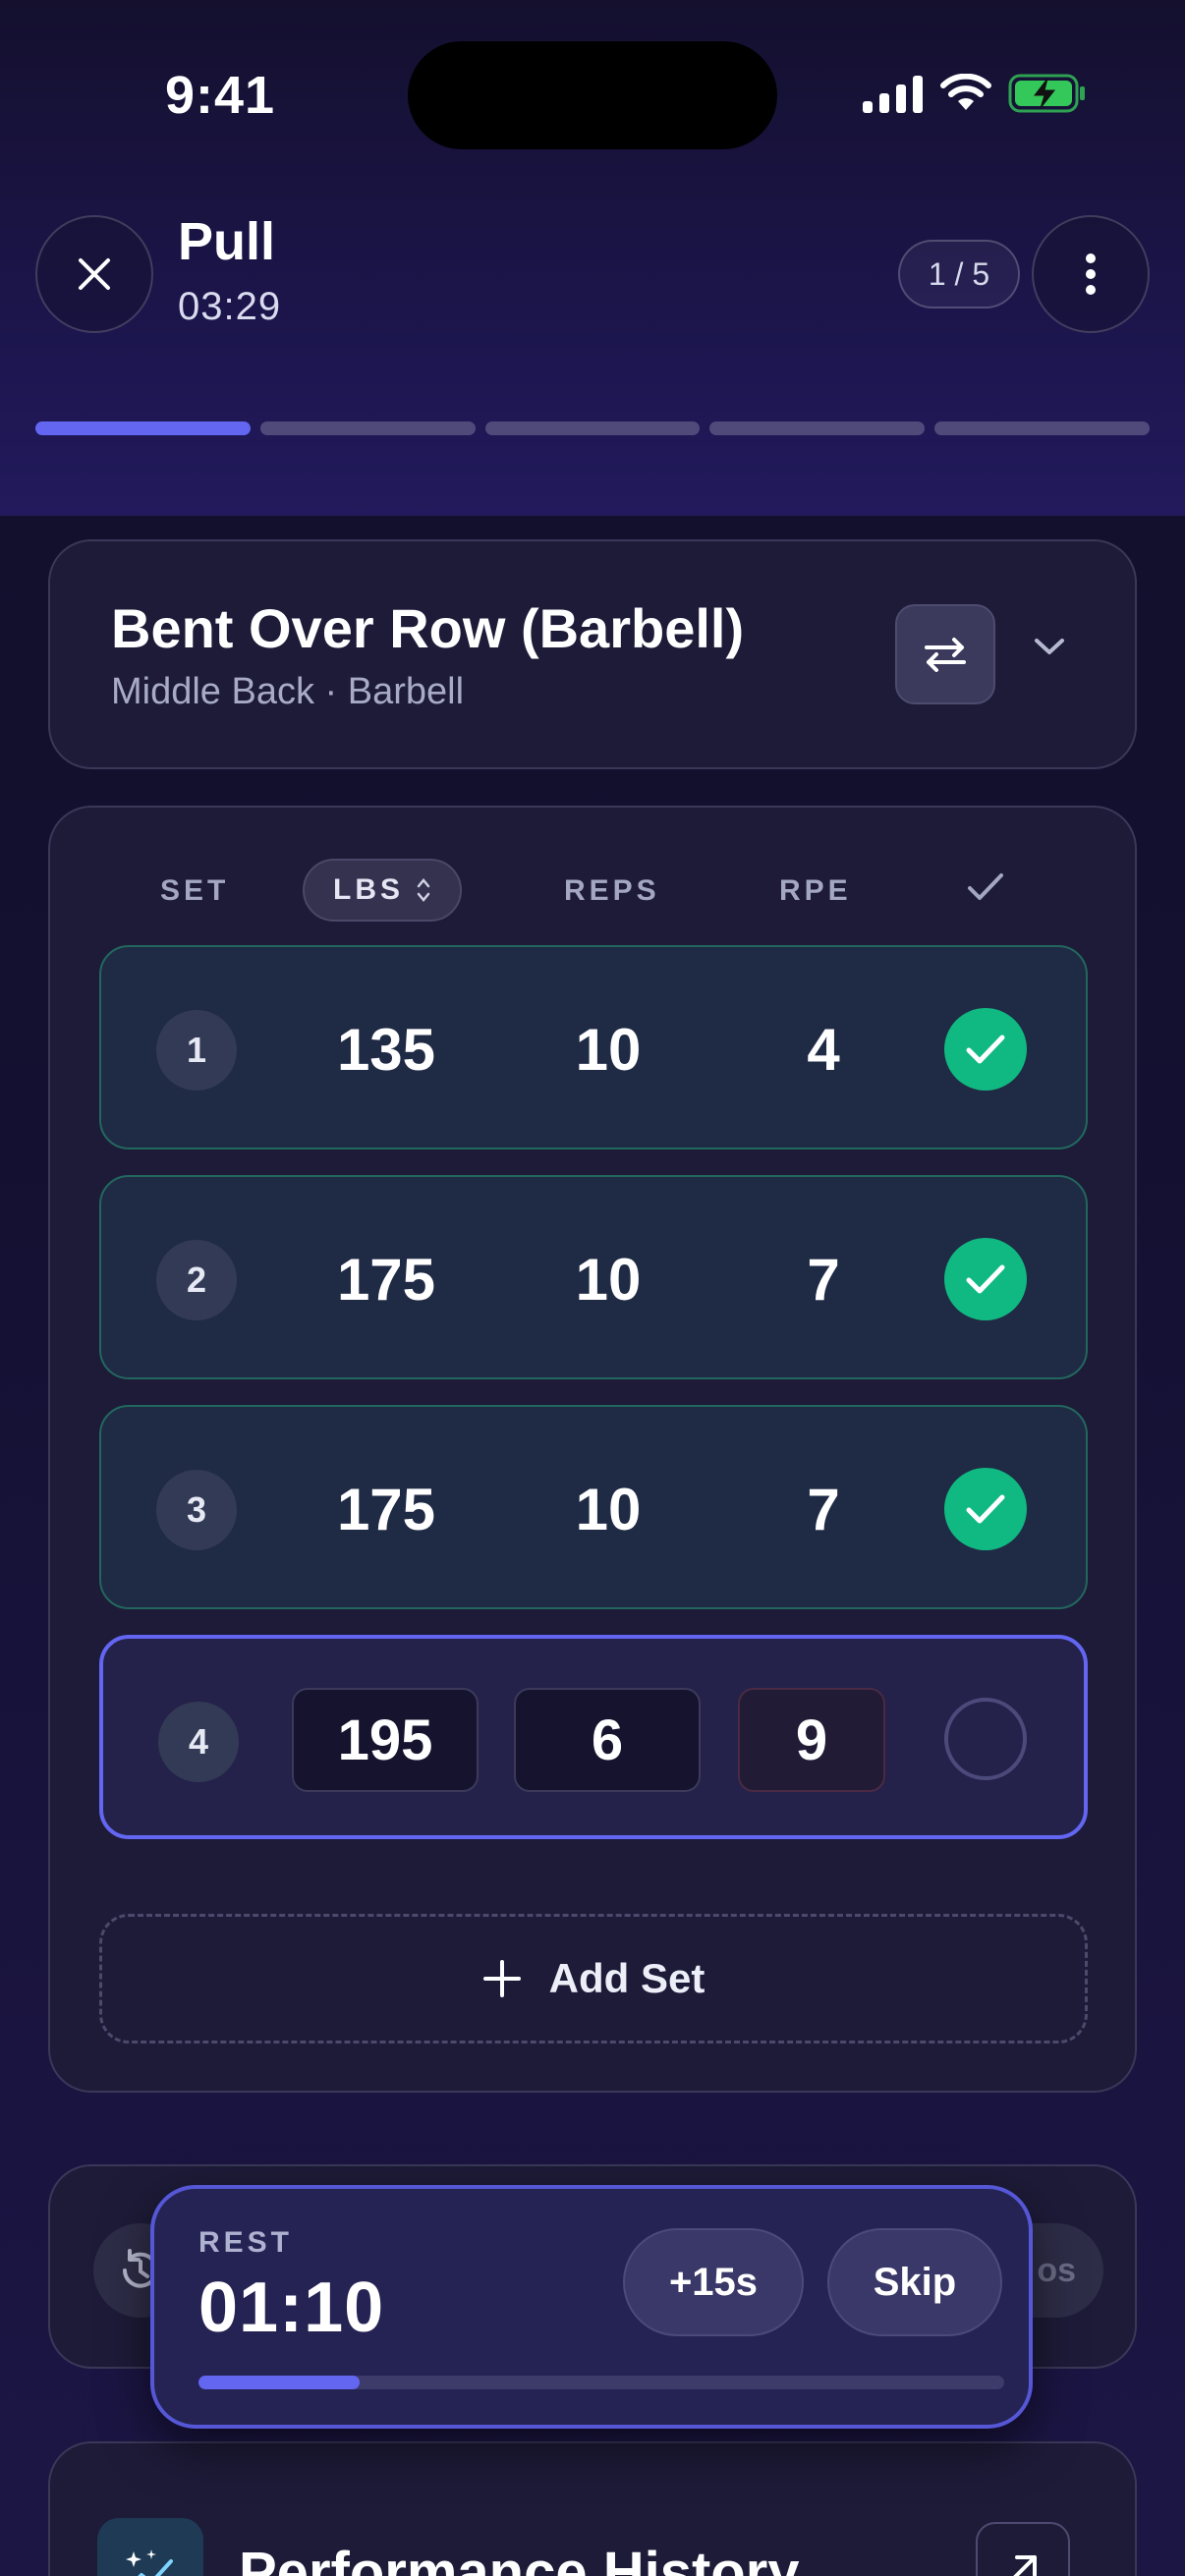 The width and height of the screenshot is (1185, 2576). What do you see at coordinates (812, 1740) in the screenshot?
I see `rpe-input: 9` at bounding box center [812, 1740].